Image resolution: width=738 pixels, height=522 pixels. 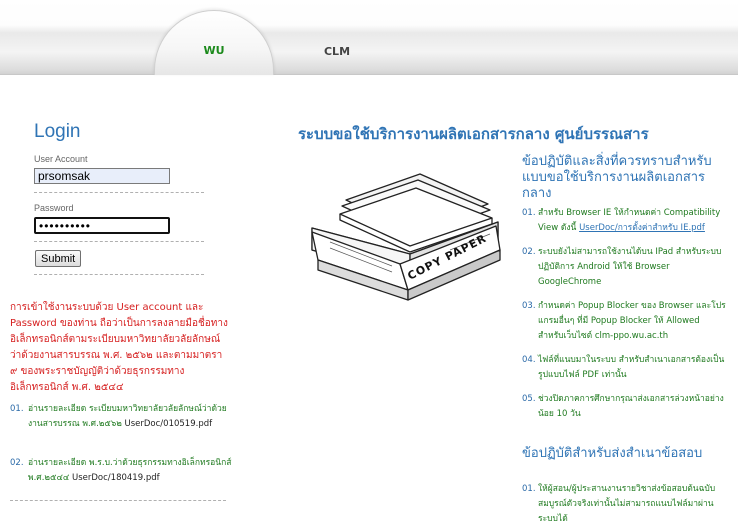 What do you see at coordinates (529, 360) in the screenshot?
I see `item-number: 04.` at bounding box center [529, 360].